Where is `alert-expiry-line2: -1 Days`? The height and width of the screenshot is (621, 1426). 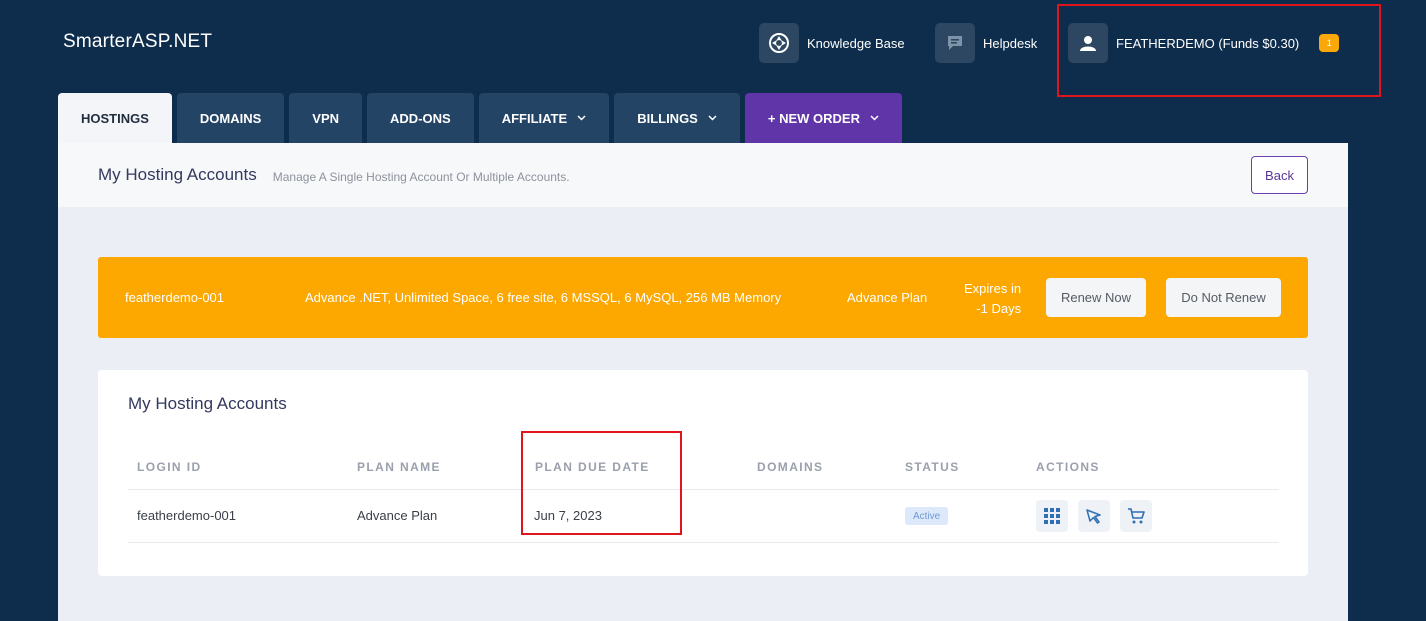 alert-expiry-line2: -1 Days is located at coordinates (999, 308).